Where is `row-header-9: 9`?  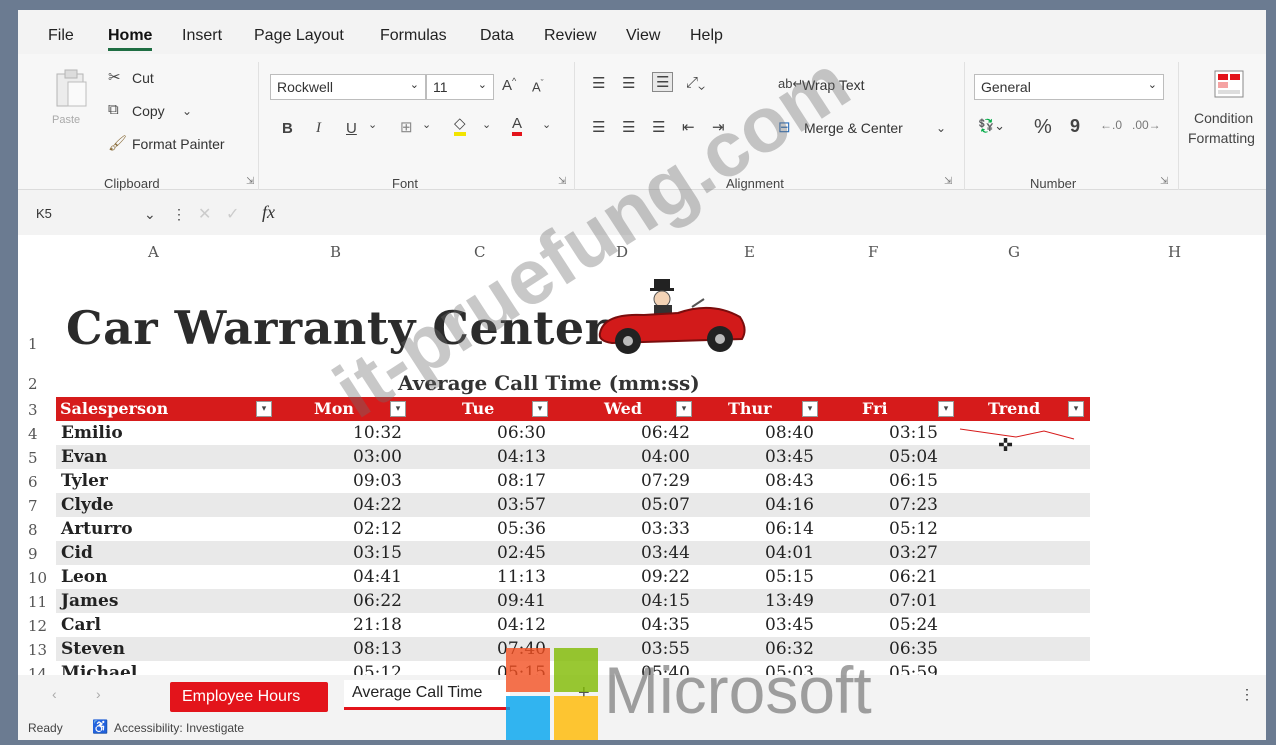
row-header-9: 9 is located at coordinates (33, 554).